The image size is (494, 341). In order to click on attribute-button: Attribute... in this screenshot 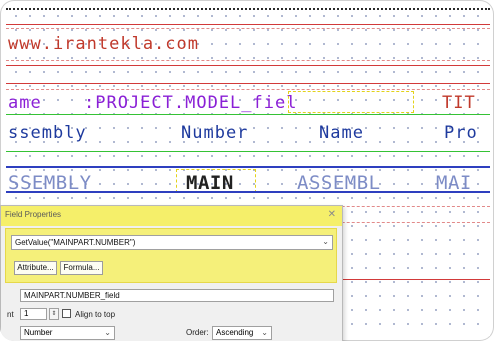, I will do `click(35, 268)`.